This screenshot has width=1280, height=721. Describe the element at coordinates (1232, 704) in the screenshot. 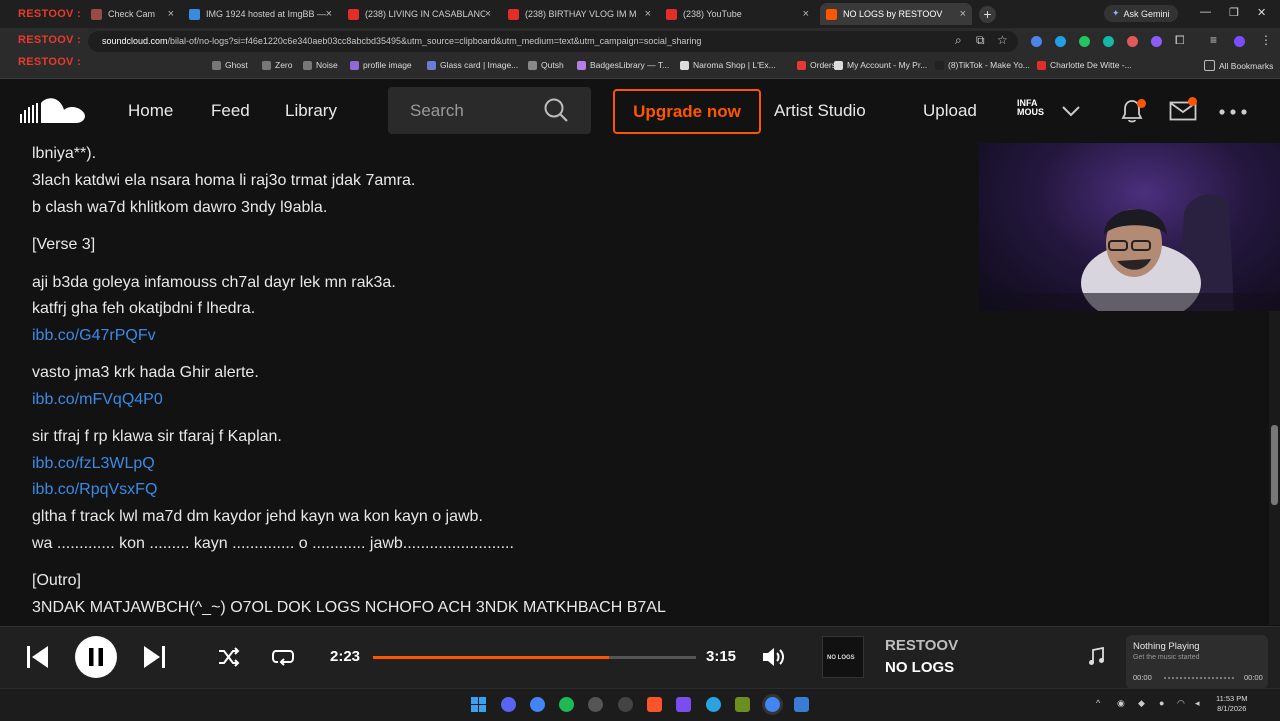

I see `taskbar-clock: 11:53 PM 8/1/2026` at that location.